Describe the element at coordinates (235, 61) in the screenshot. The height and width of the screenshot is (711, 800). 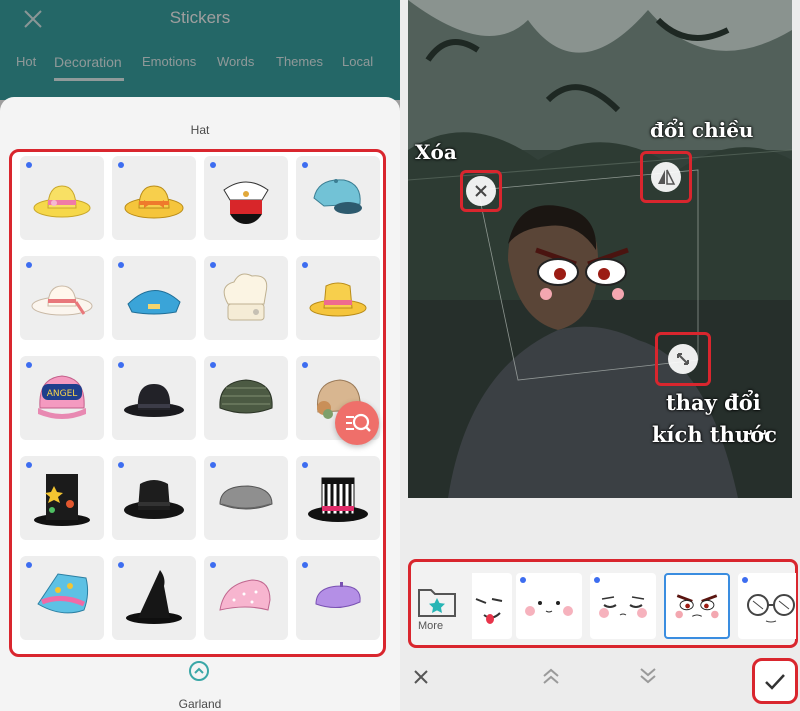
I see `tab-words: Words` at that location.